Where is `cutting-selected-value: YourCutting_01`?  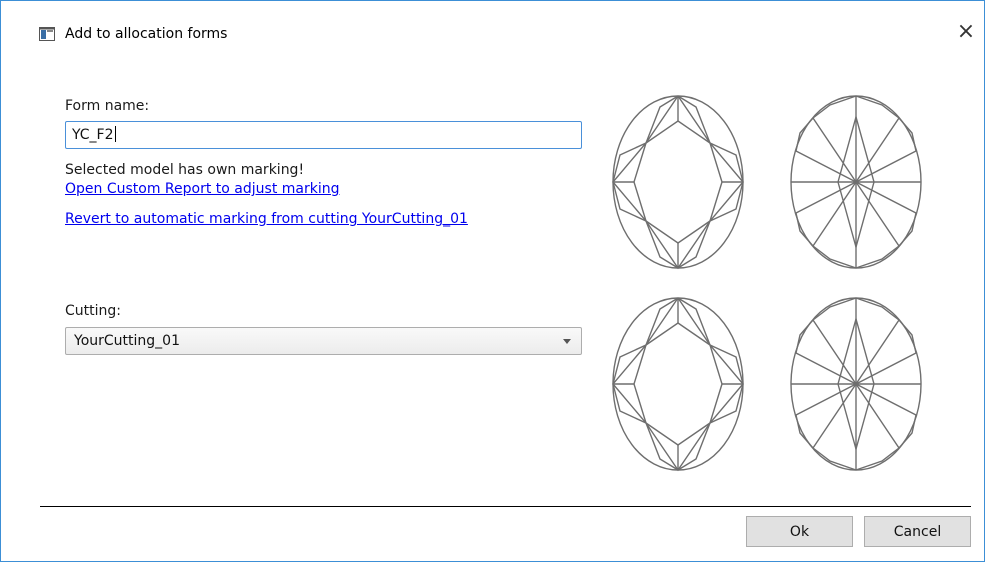
cutting-selected-value: YourCutting_01 is located at coordinates (127, 341).